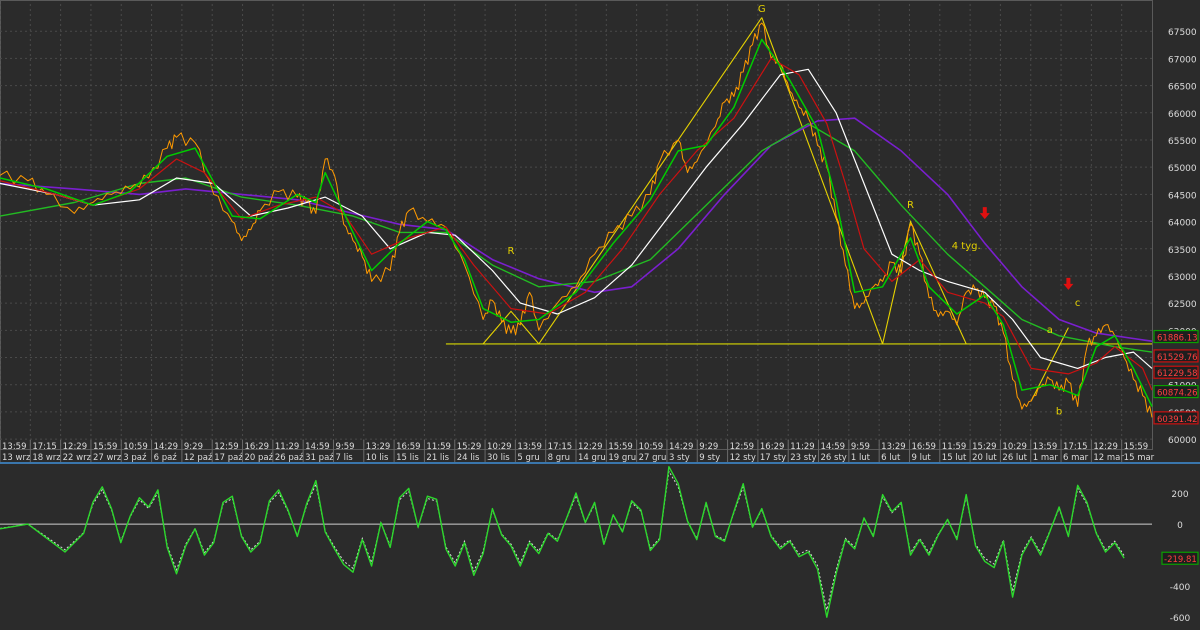 The height and width of the screenshot is (630, 1200). What do you see at coordinates (319, 458) in the screenshot?
I see `x-tick-date-label: 31 paź` at bounding box center [319, 458].